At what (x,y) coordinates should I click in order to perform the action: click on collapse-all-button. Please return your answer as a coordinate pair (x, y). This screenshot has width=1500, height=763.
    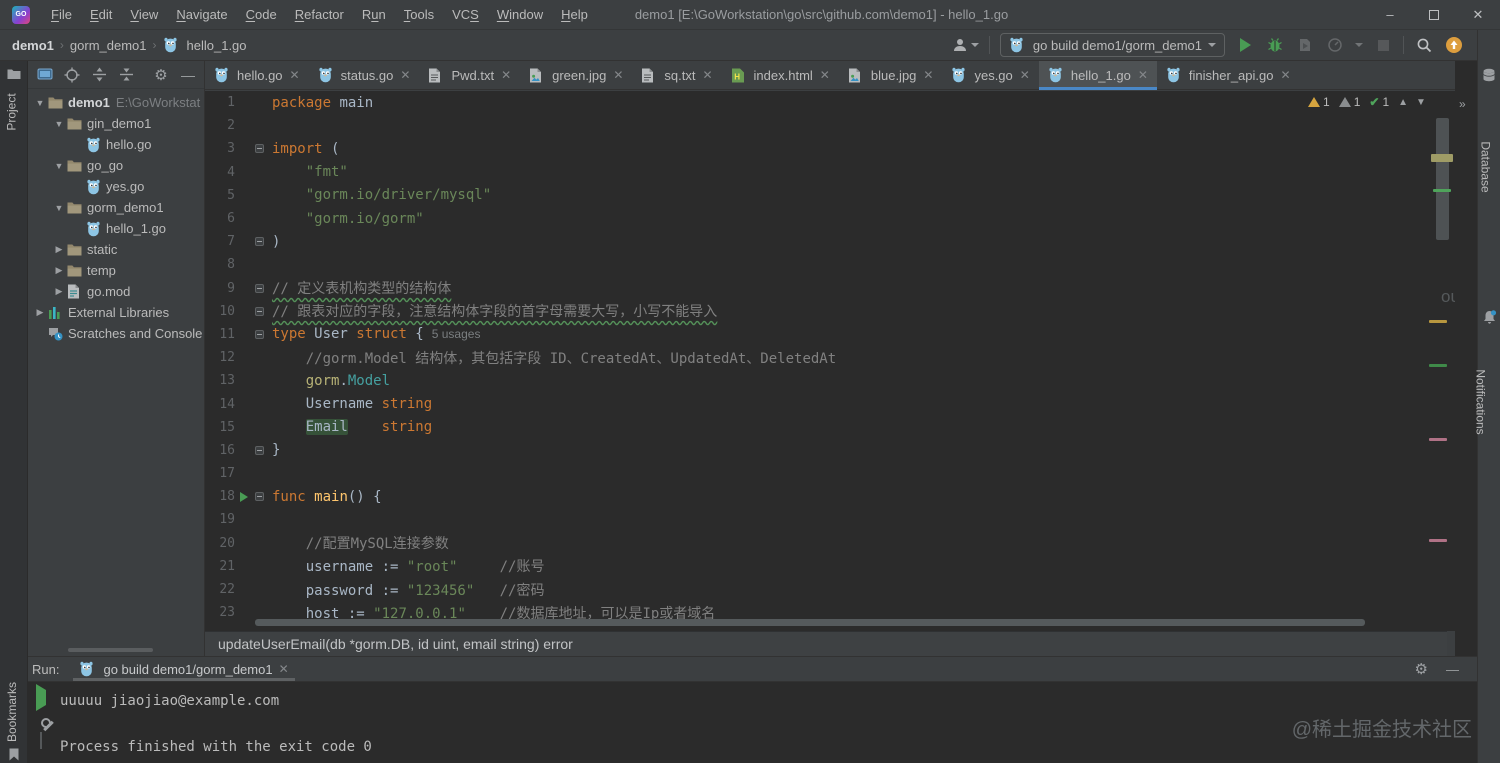
    Looking at the image, I should click on (126, 75).